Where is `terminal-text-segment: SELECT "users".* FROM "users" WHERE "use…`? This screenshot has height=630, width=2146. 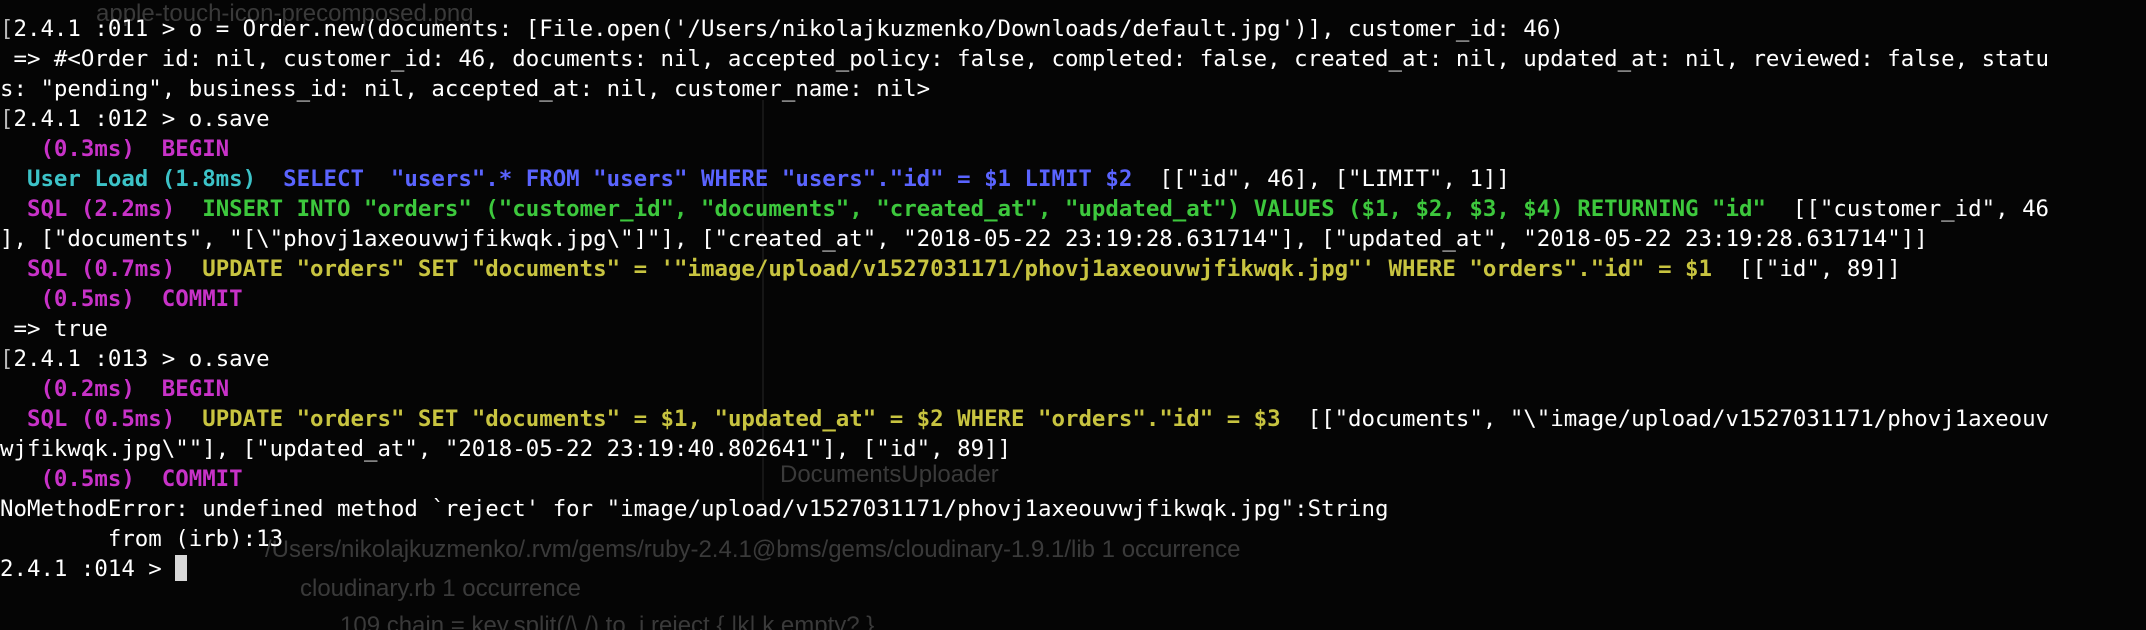
terminal-text-segment: SELECT "users".* FROM "users" WHERE "use… is located at coordinates (708, 179).